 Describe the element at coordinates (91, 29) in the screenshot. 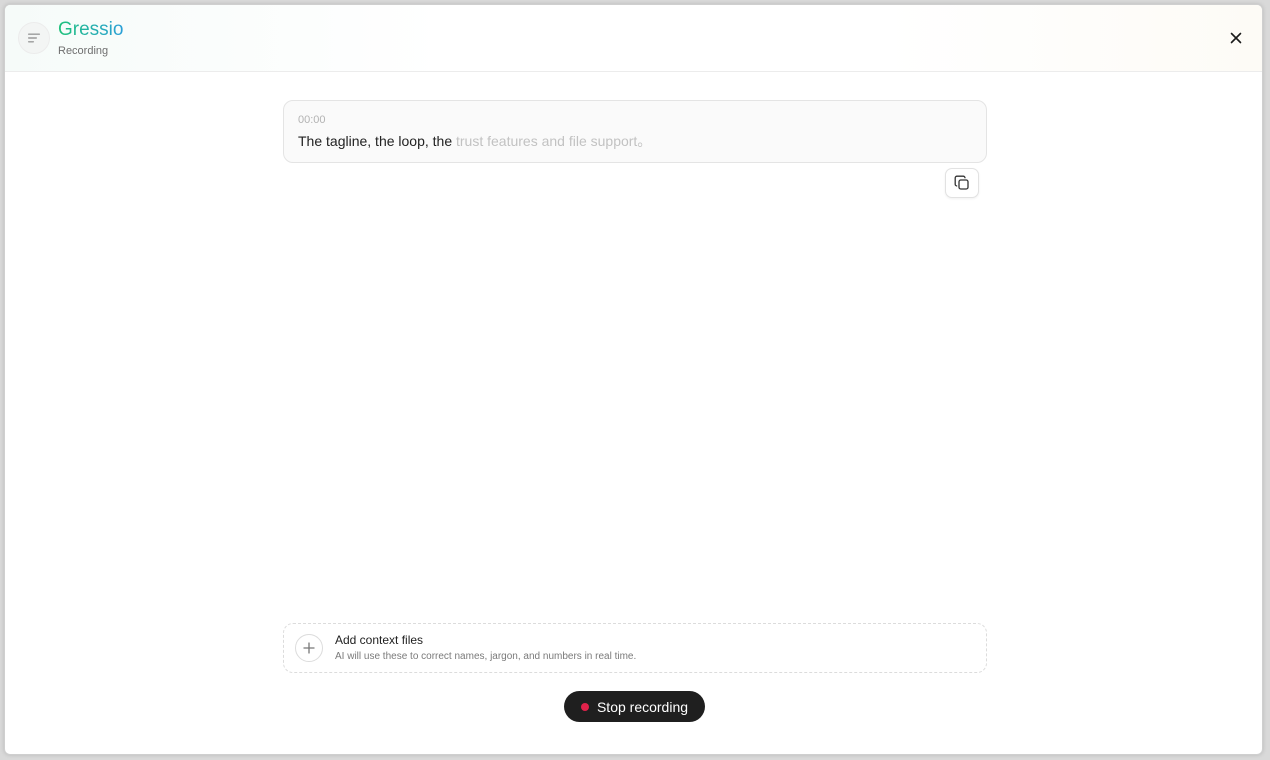

I see `app-title: Gressio` at that location.